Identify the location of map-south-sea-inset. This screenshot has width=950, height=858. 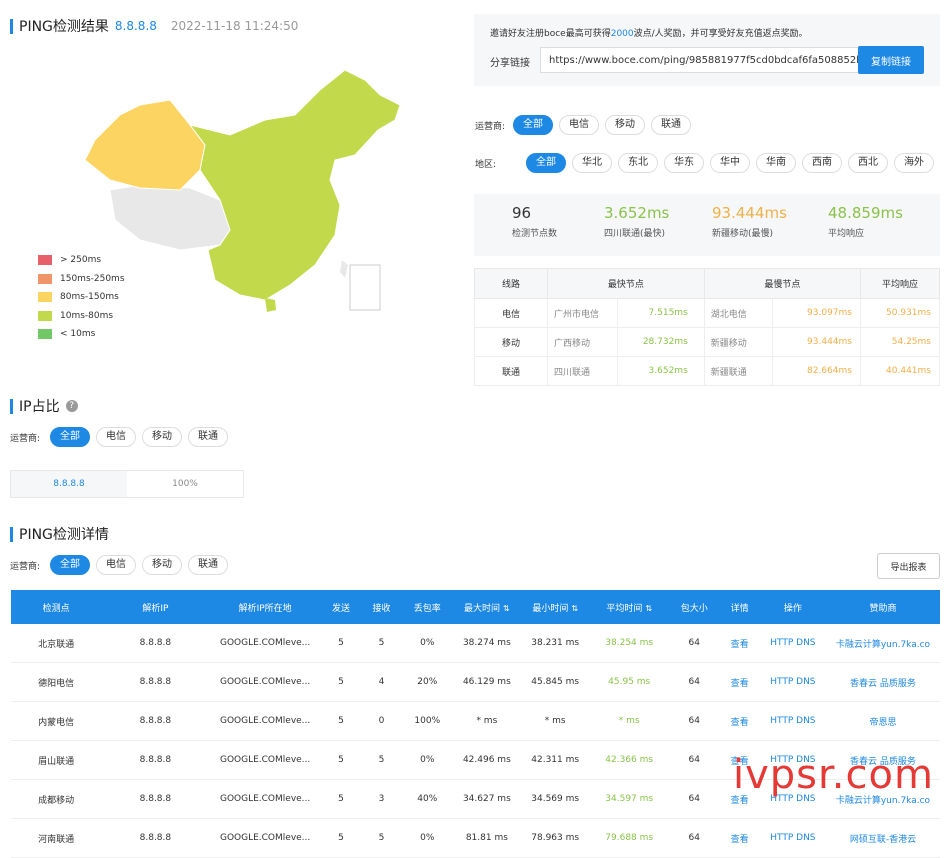
(365, 287).